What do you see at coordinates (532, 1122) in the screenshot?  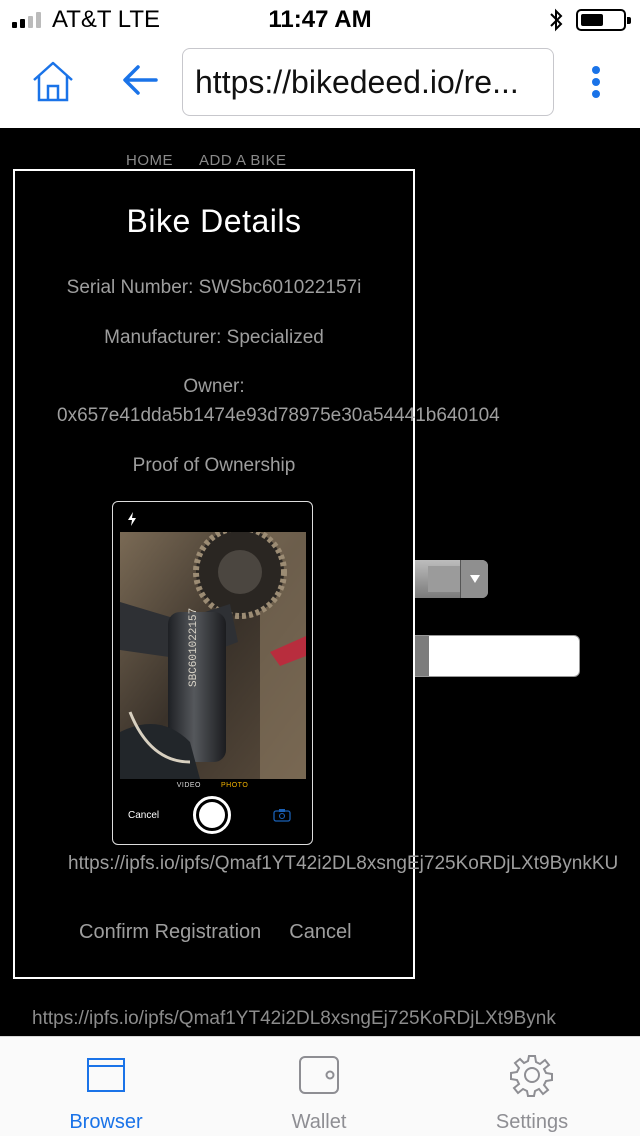 I see `tab-settings-label: Settings` at bounding box center [532, 1122].